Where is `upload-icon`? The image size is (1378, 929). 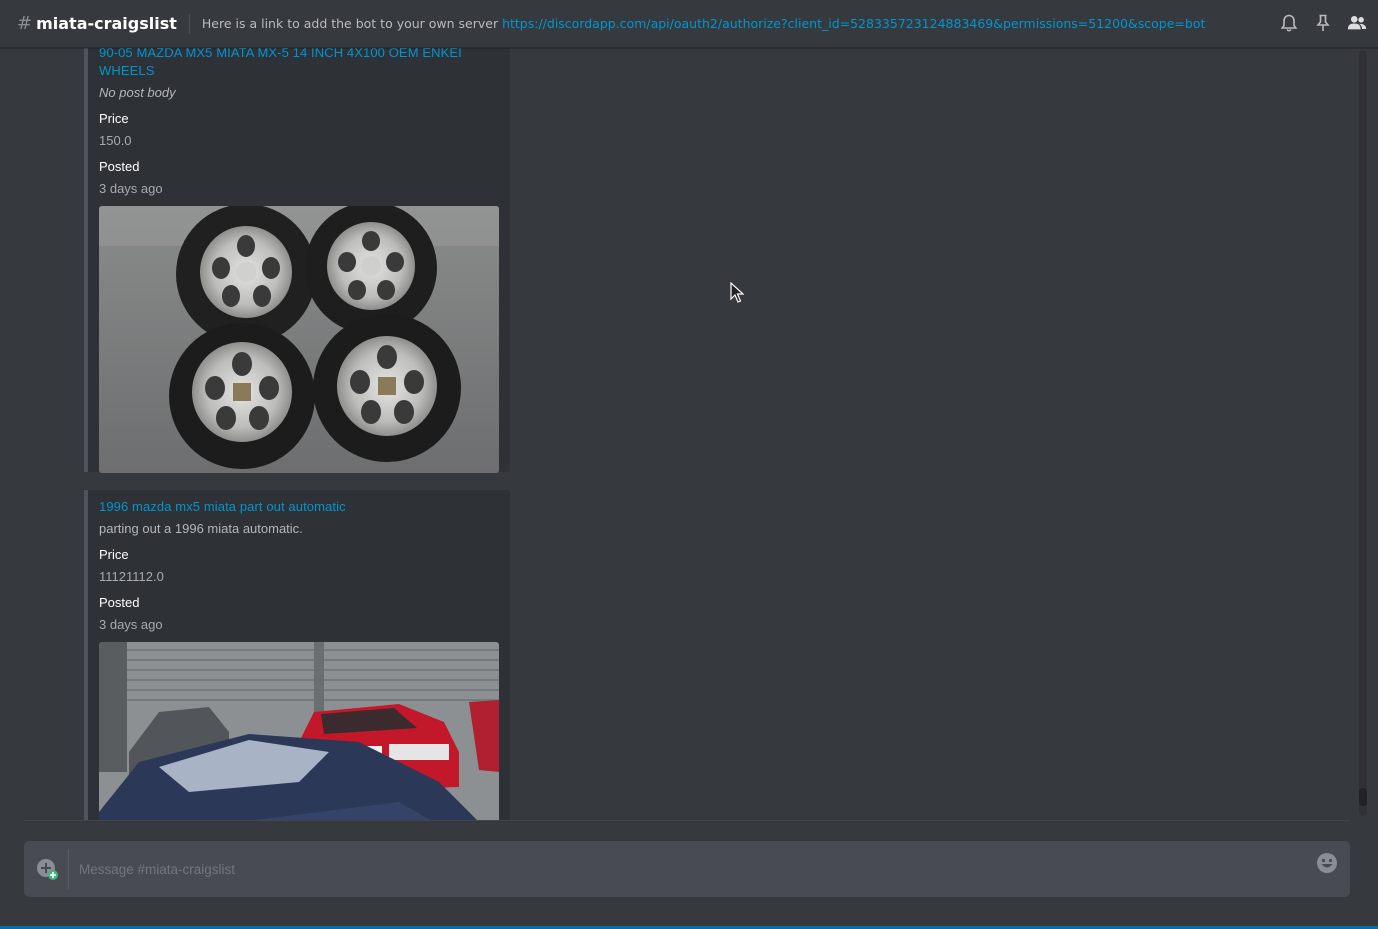
upload-icon is located at coordinates (47, 869).